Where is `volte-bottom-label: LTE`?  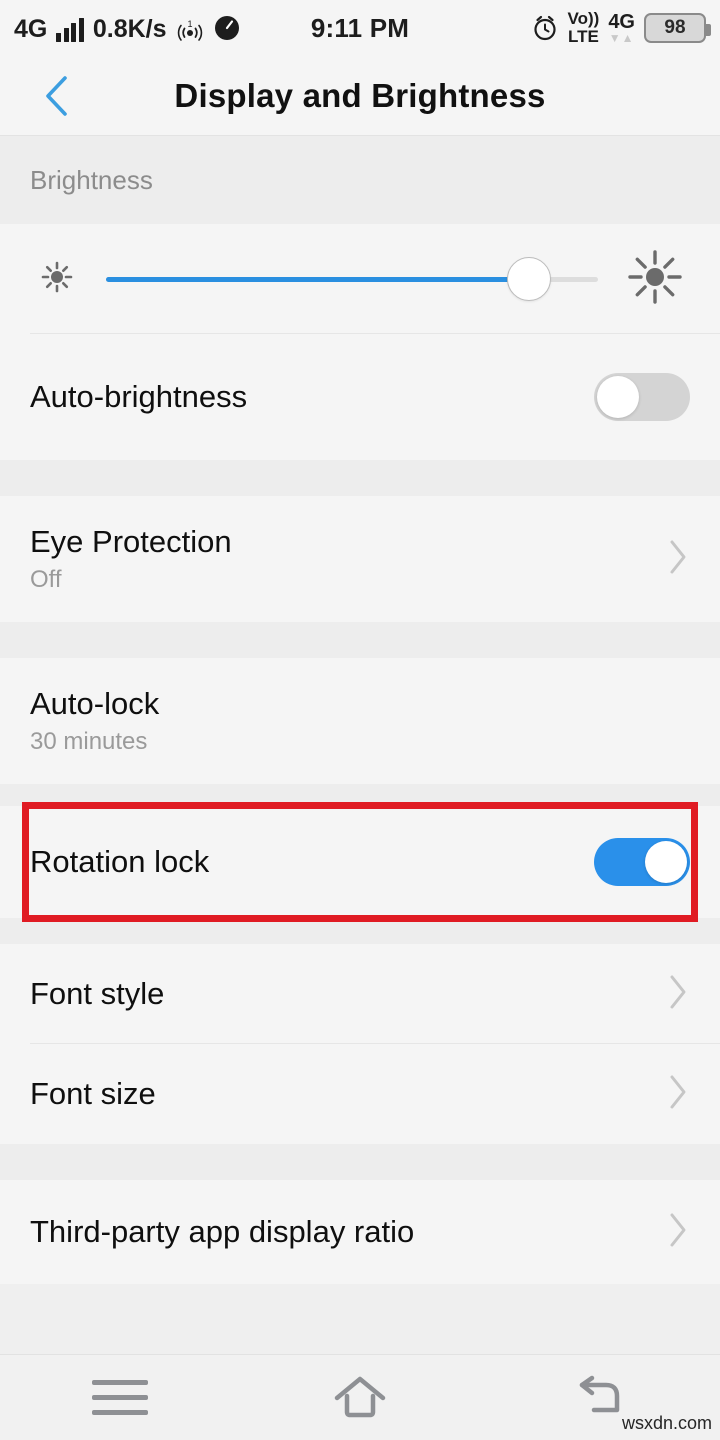 volte-bottom-label: LTE is located at coordinates (583, 36).